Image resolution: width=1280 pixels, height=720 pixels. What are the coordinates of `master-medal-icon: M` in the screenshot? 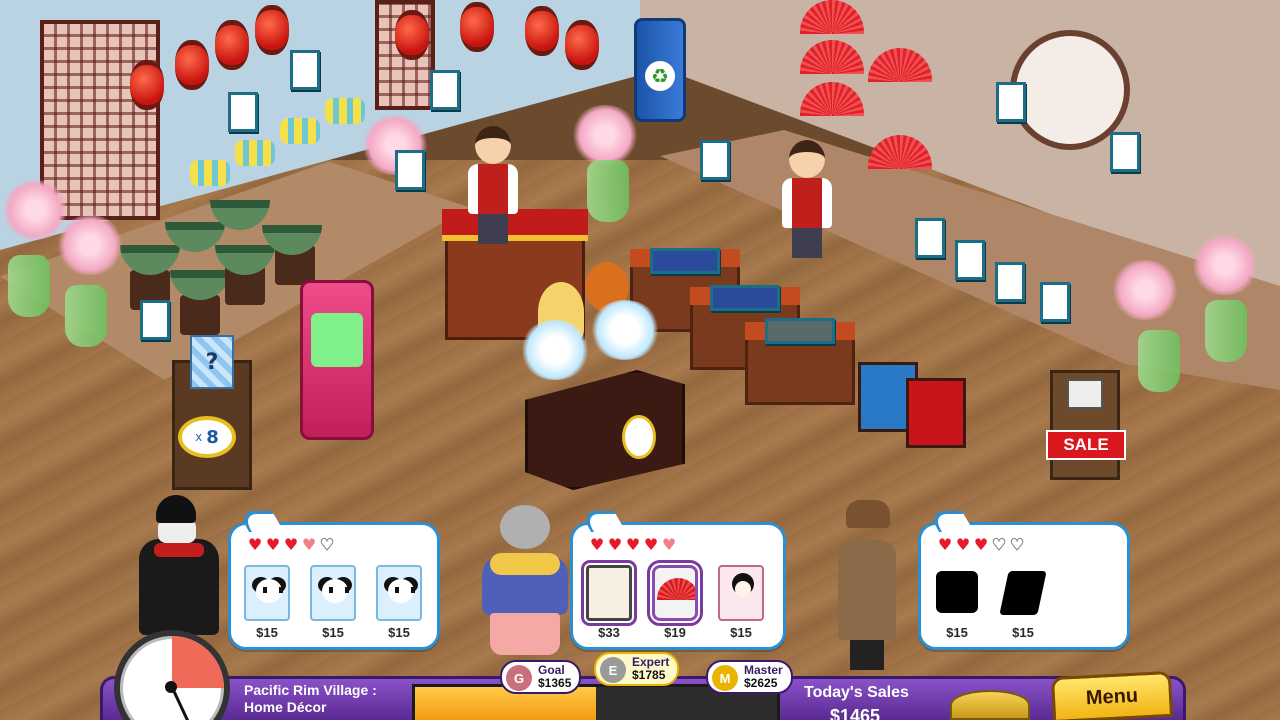 It's located at (725, 678).